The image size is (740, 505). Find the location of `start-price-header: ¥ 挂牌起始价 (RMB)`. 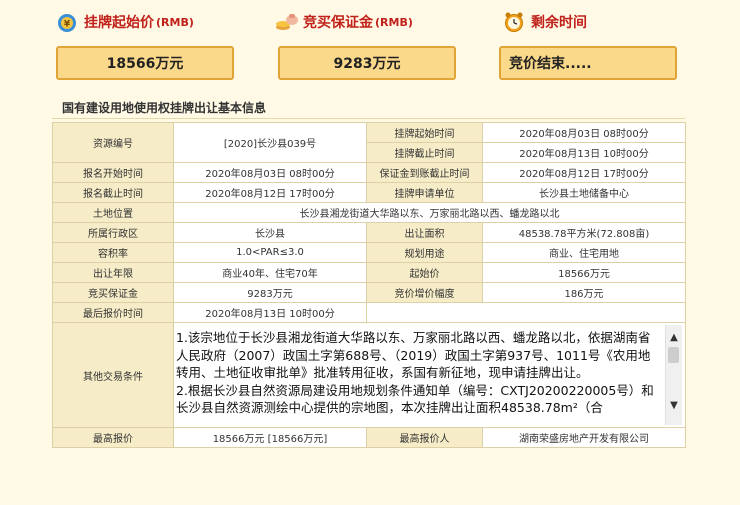

start-price-header: ¥ 挂牌起始价 (RMB) is located at coordinates (125, 22).